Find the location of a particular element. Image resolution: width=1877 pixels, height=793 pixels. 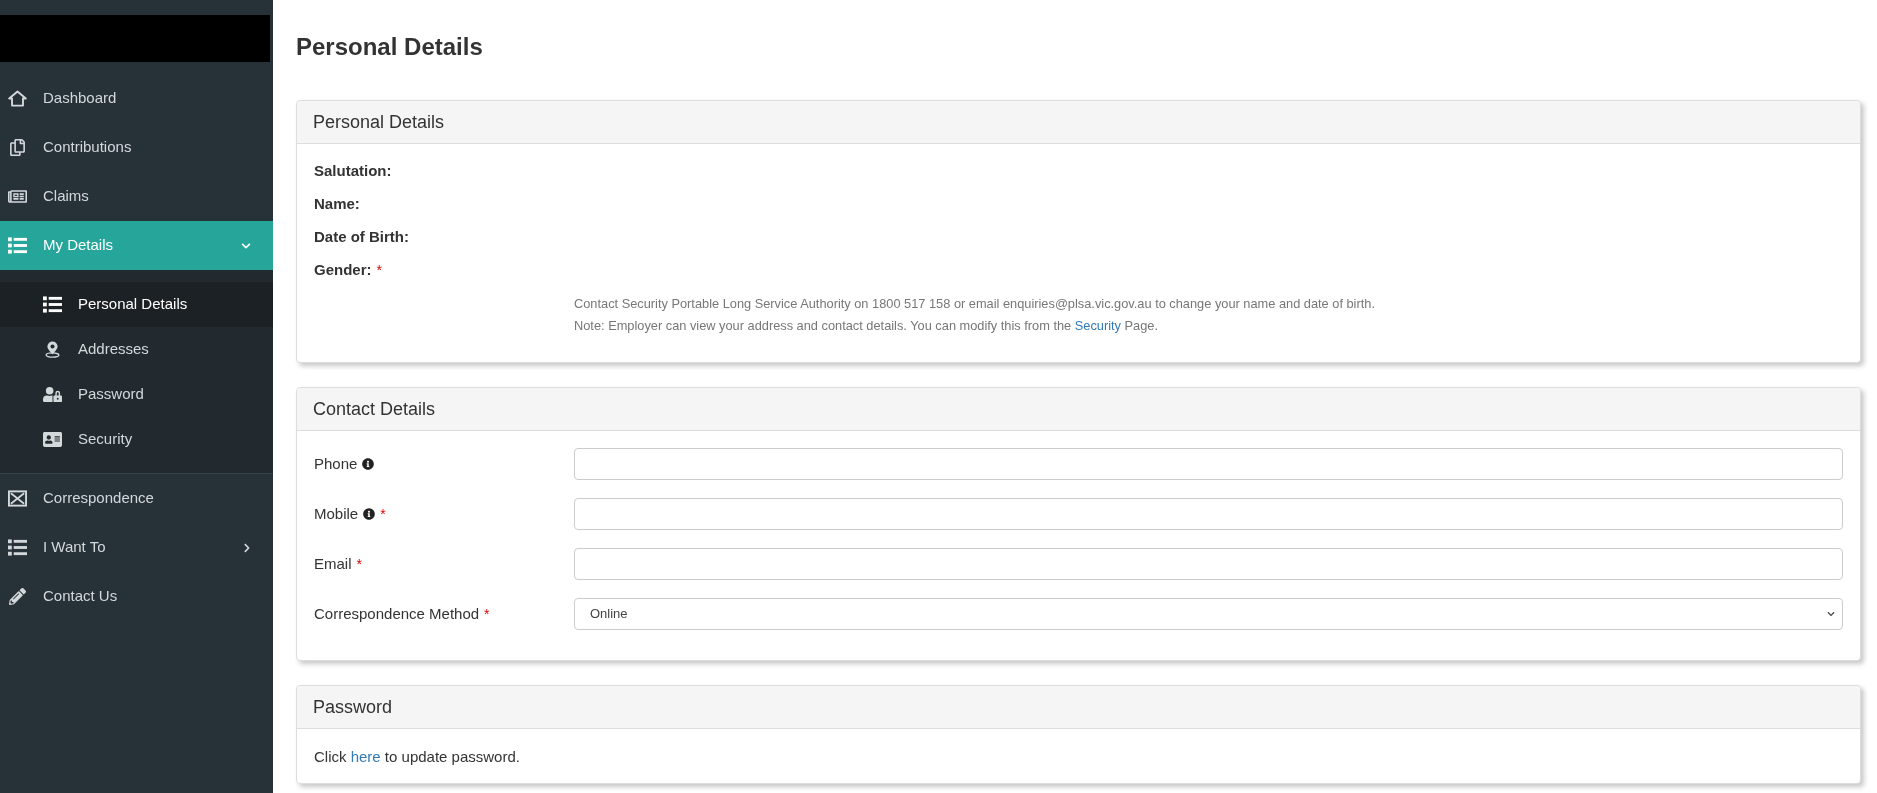

field-label: Mobile is located at coordinates (336, 513).